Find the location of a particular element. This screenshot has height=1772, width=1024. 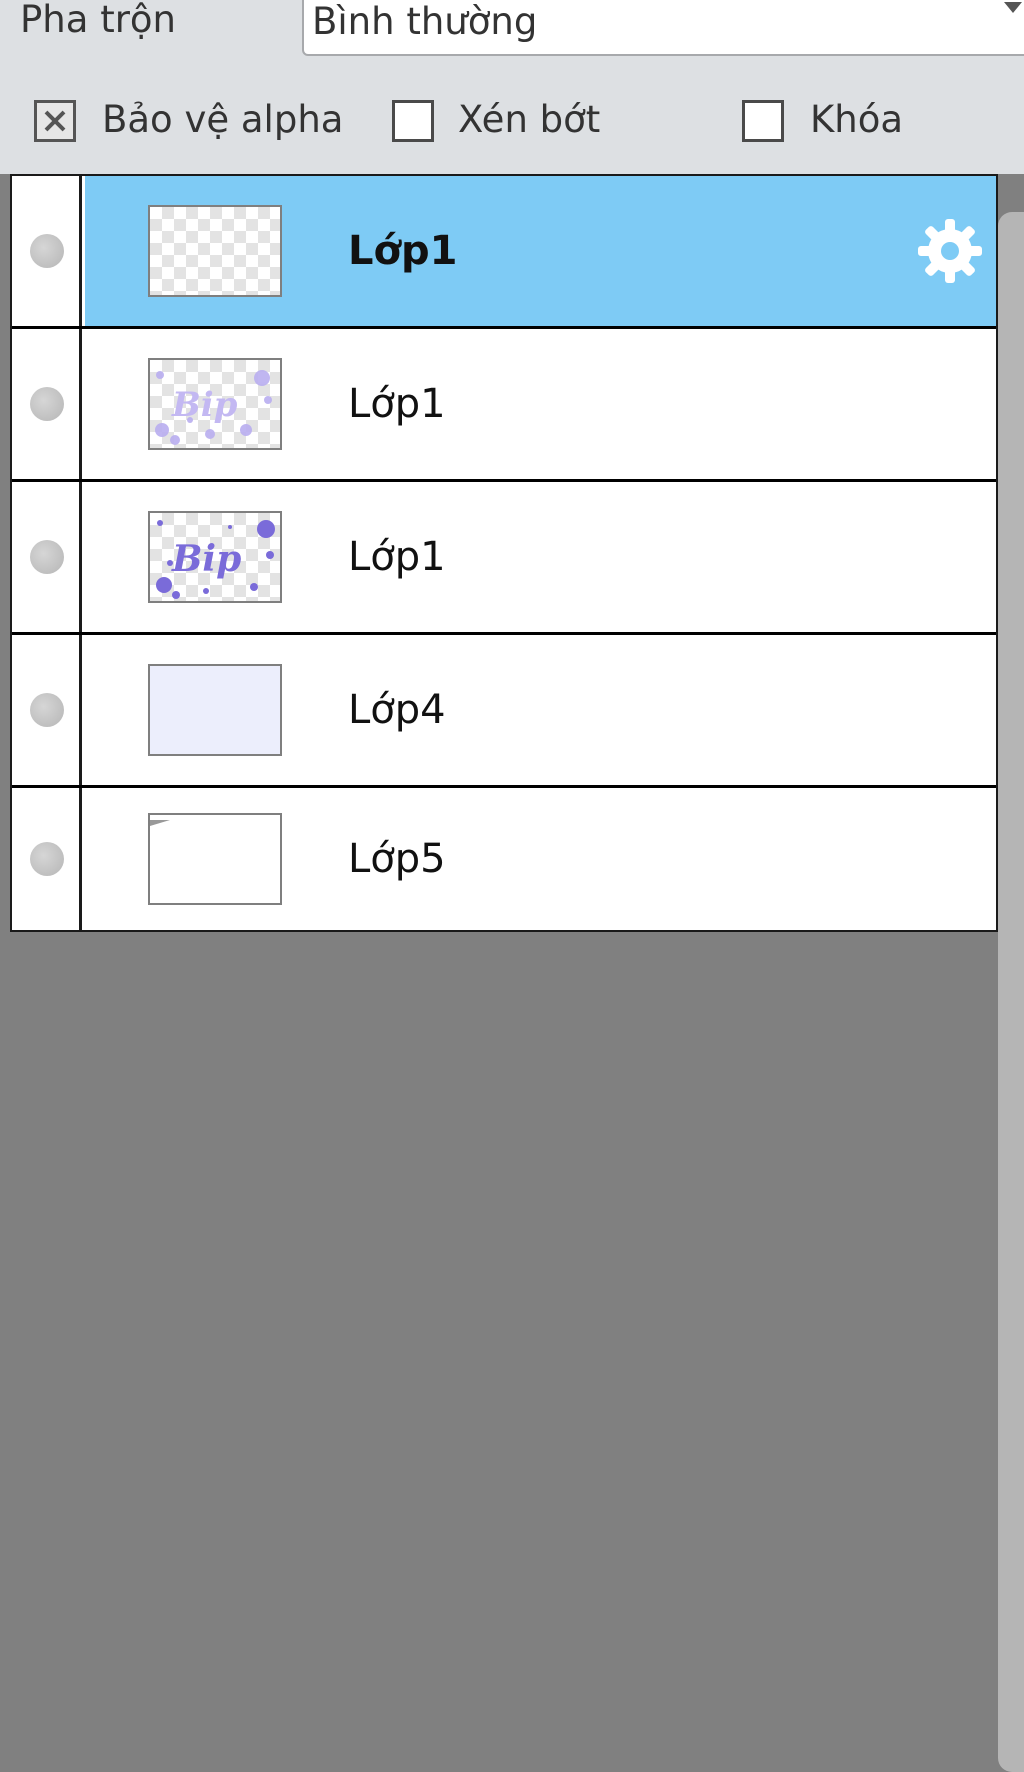

clipping-checkbox is located at coordinates (413, 121).